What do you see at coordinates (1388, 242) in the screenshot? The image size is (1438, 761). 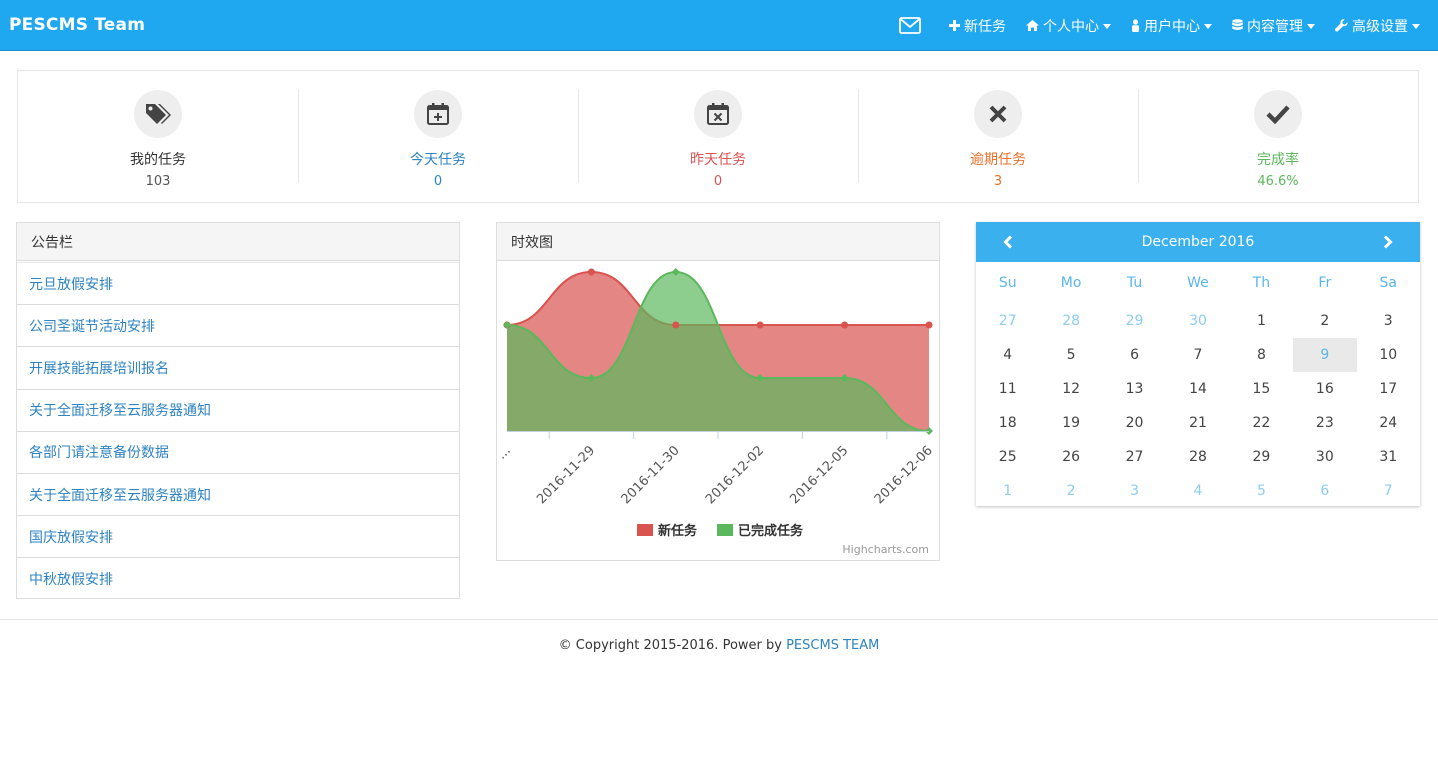 I see `calendar-next-button` at bounding box center [1388, 242].